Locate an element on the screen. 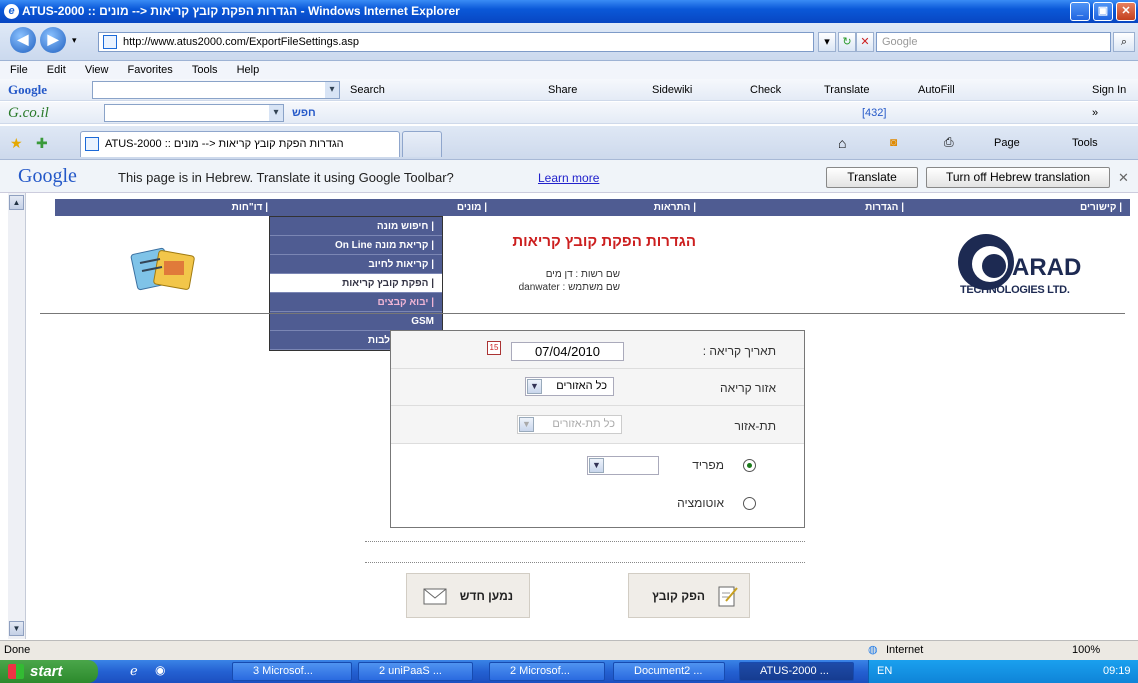 The width and height of the screenshot is (1138, 683). menu-tools: Tools is located at coordinates (205, 70).